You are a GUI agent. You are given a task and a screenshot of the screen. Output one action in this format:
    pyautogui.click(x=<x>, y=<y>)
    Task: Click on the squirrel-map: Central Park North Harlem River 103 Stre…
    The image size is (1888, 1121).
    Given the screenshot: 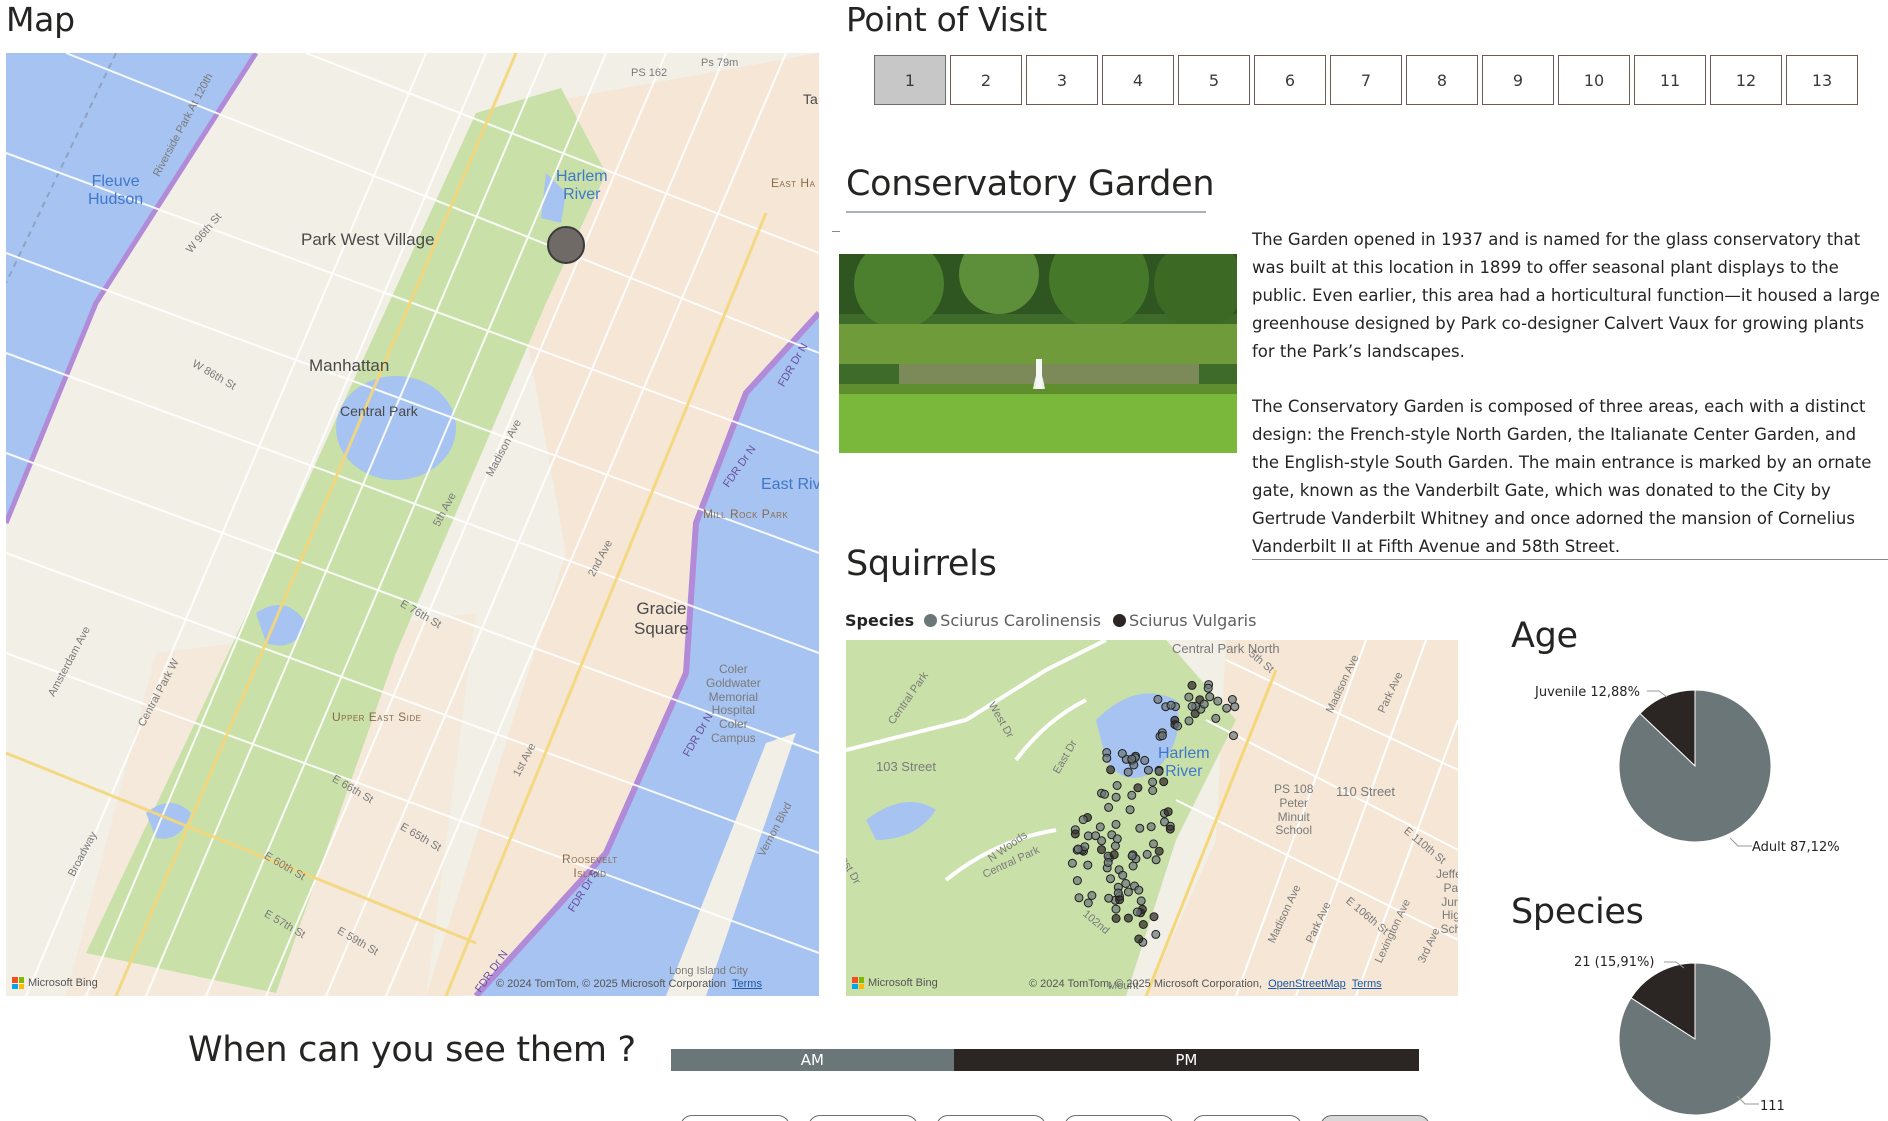 What is the action you would take?
    pyautogui.click(x=1152, y=818)
    